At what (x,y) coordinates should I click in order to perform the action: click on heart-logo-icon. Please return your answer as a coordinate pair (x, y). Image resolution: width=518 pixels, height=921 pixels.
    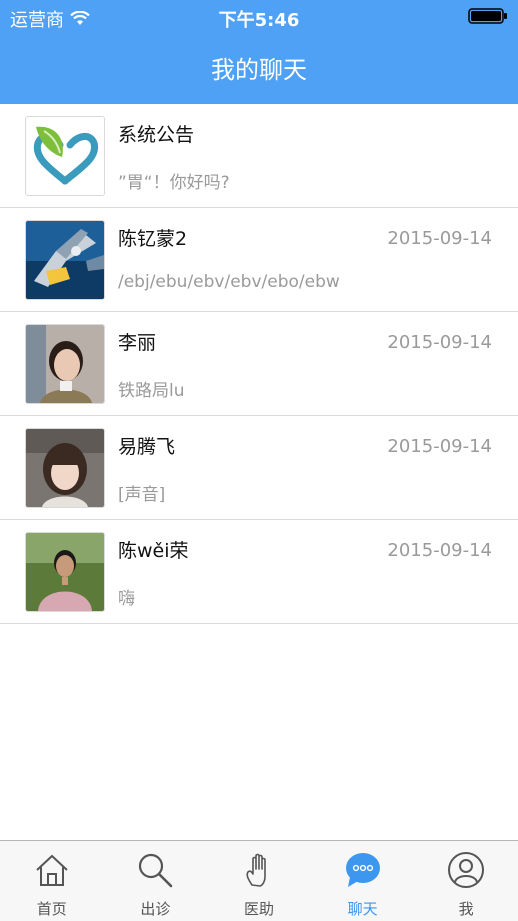
    Looking at the image, I should click on (66, 155).